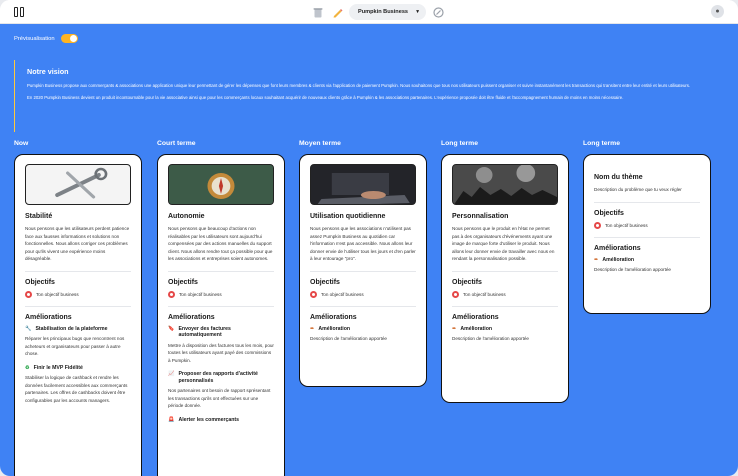 Image resolution: width=738 pixels, height=476 pixels. What do you see at coordinates (28, 328) in the screenshot?
I see `wrench-icon: 🔧` at bounding box center [28, 328].